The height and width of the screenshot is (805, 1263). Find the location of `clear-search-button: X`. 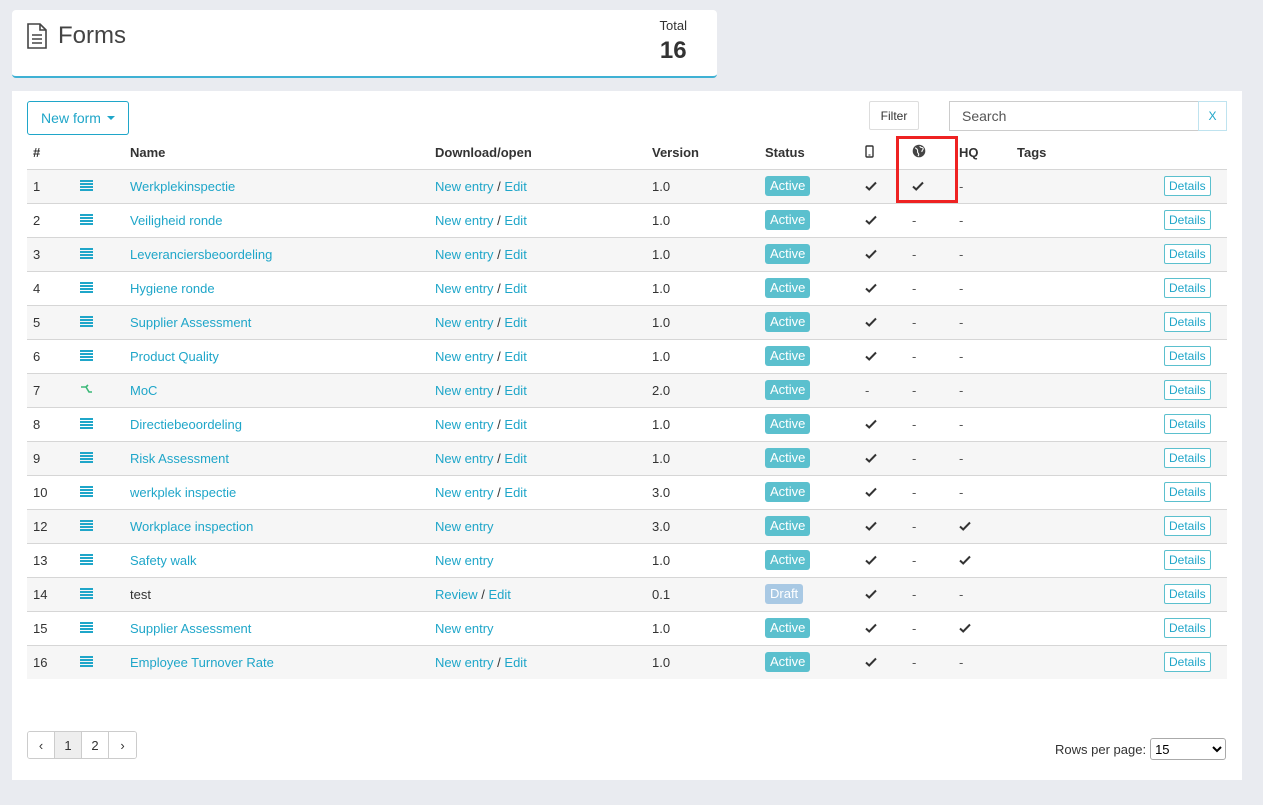

clear-search-button: X is located at coordinates (1212, 116).